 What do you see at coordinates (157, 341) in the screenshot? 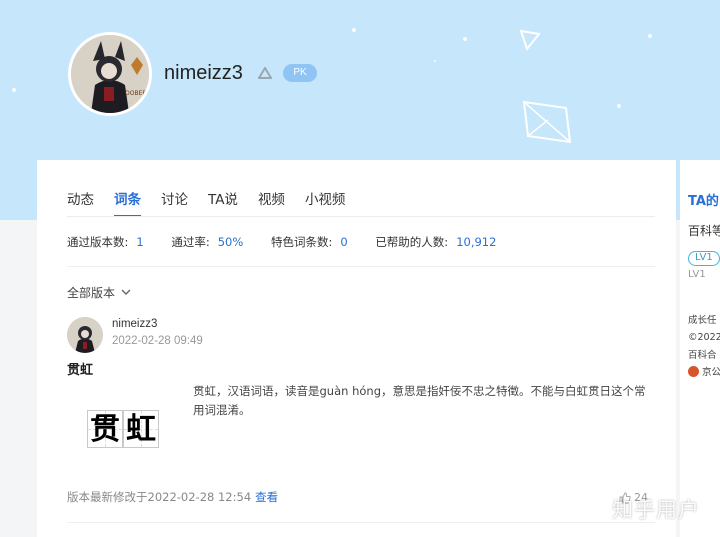
I see `entry-timestamp: 2022-02-28 09:49` at bounding box center [157, 341].